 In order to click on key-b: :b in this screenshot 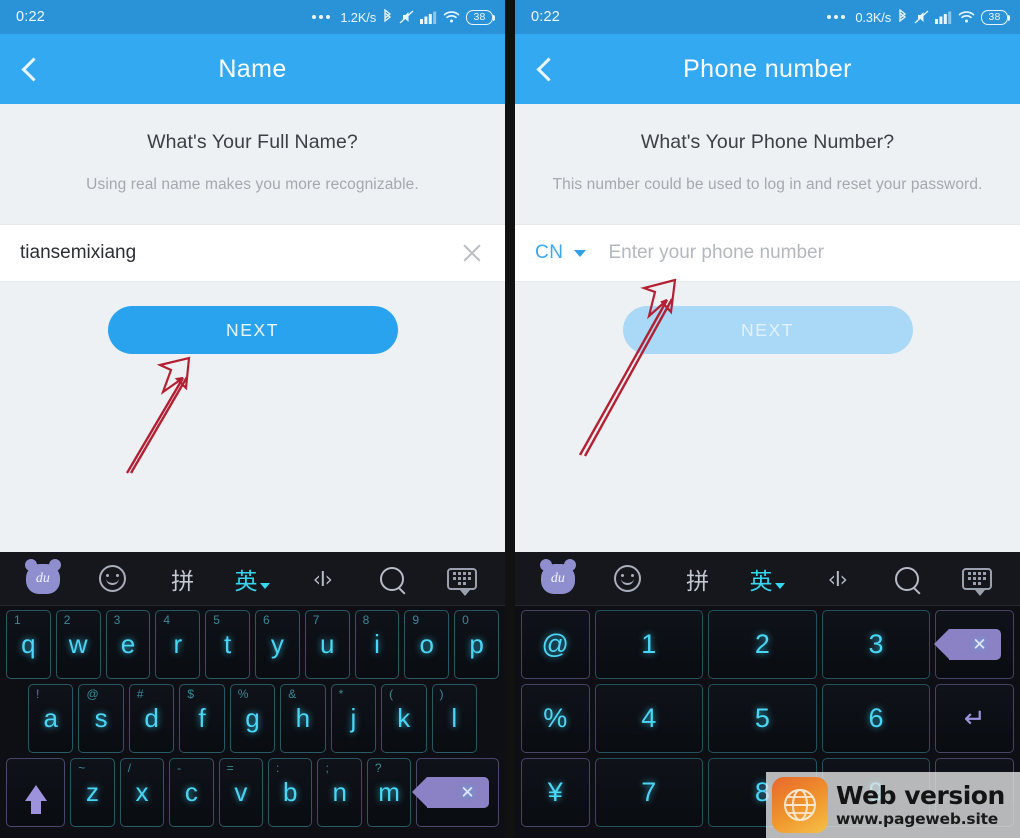, I will do `click(290, 792)`.